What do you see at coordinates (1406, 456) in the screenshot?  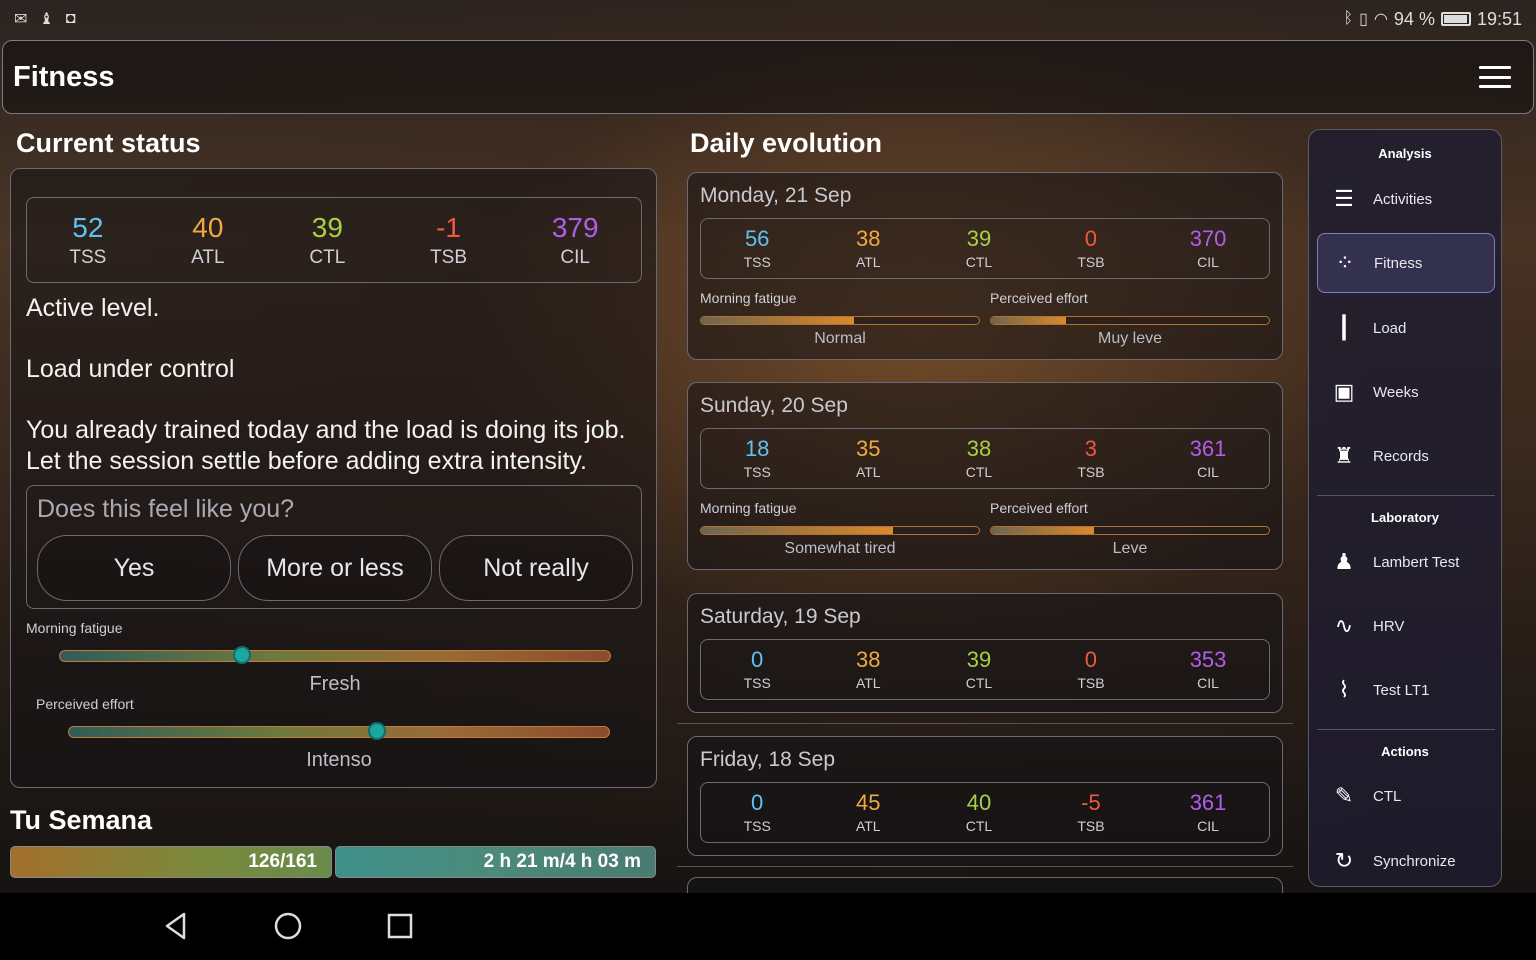 I see `menu-item-records: ♜ Records` at bounding box center [1406, 456].